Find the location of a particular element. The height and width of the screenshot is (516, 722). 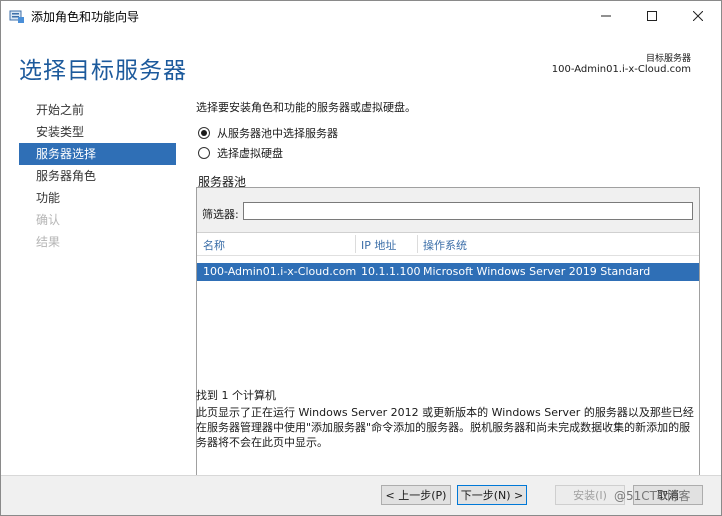

nav-item-server-roles: 服务器角色 is located at coordinates (97, 176).